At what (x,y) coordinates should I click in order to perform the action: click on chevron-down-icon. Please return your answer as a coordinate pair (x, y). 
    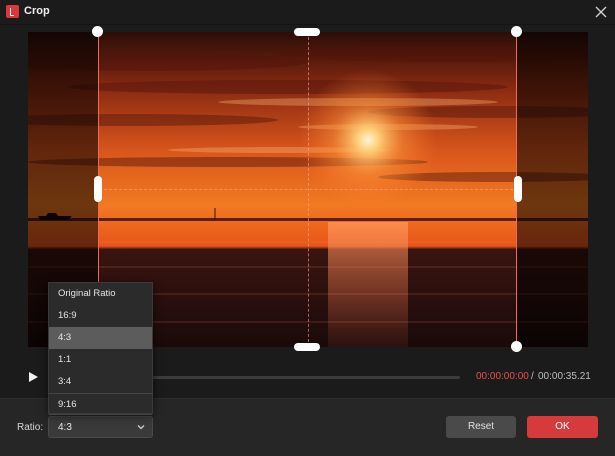
    Looking at the image, I should click on (141, 427).